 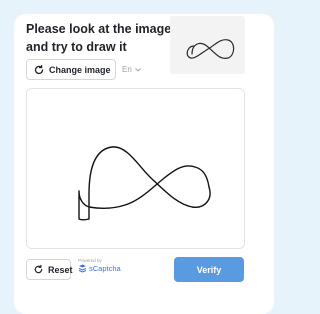 What do you see at coordinates (137, 69) in the screenshot?
I see `chevron-down-icon` at bounding box center [137, 69].